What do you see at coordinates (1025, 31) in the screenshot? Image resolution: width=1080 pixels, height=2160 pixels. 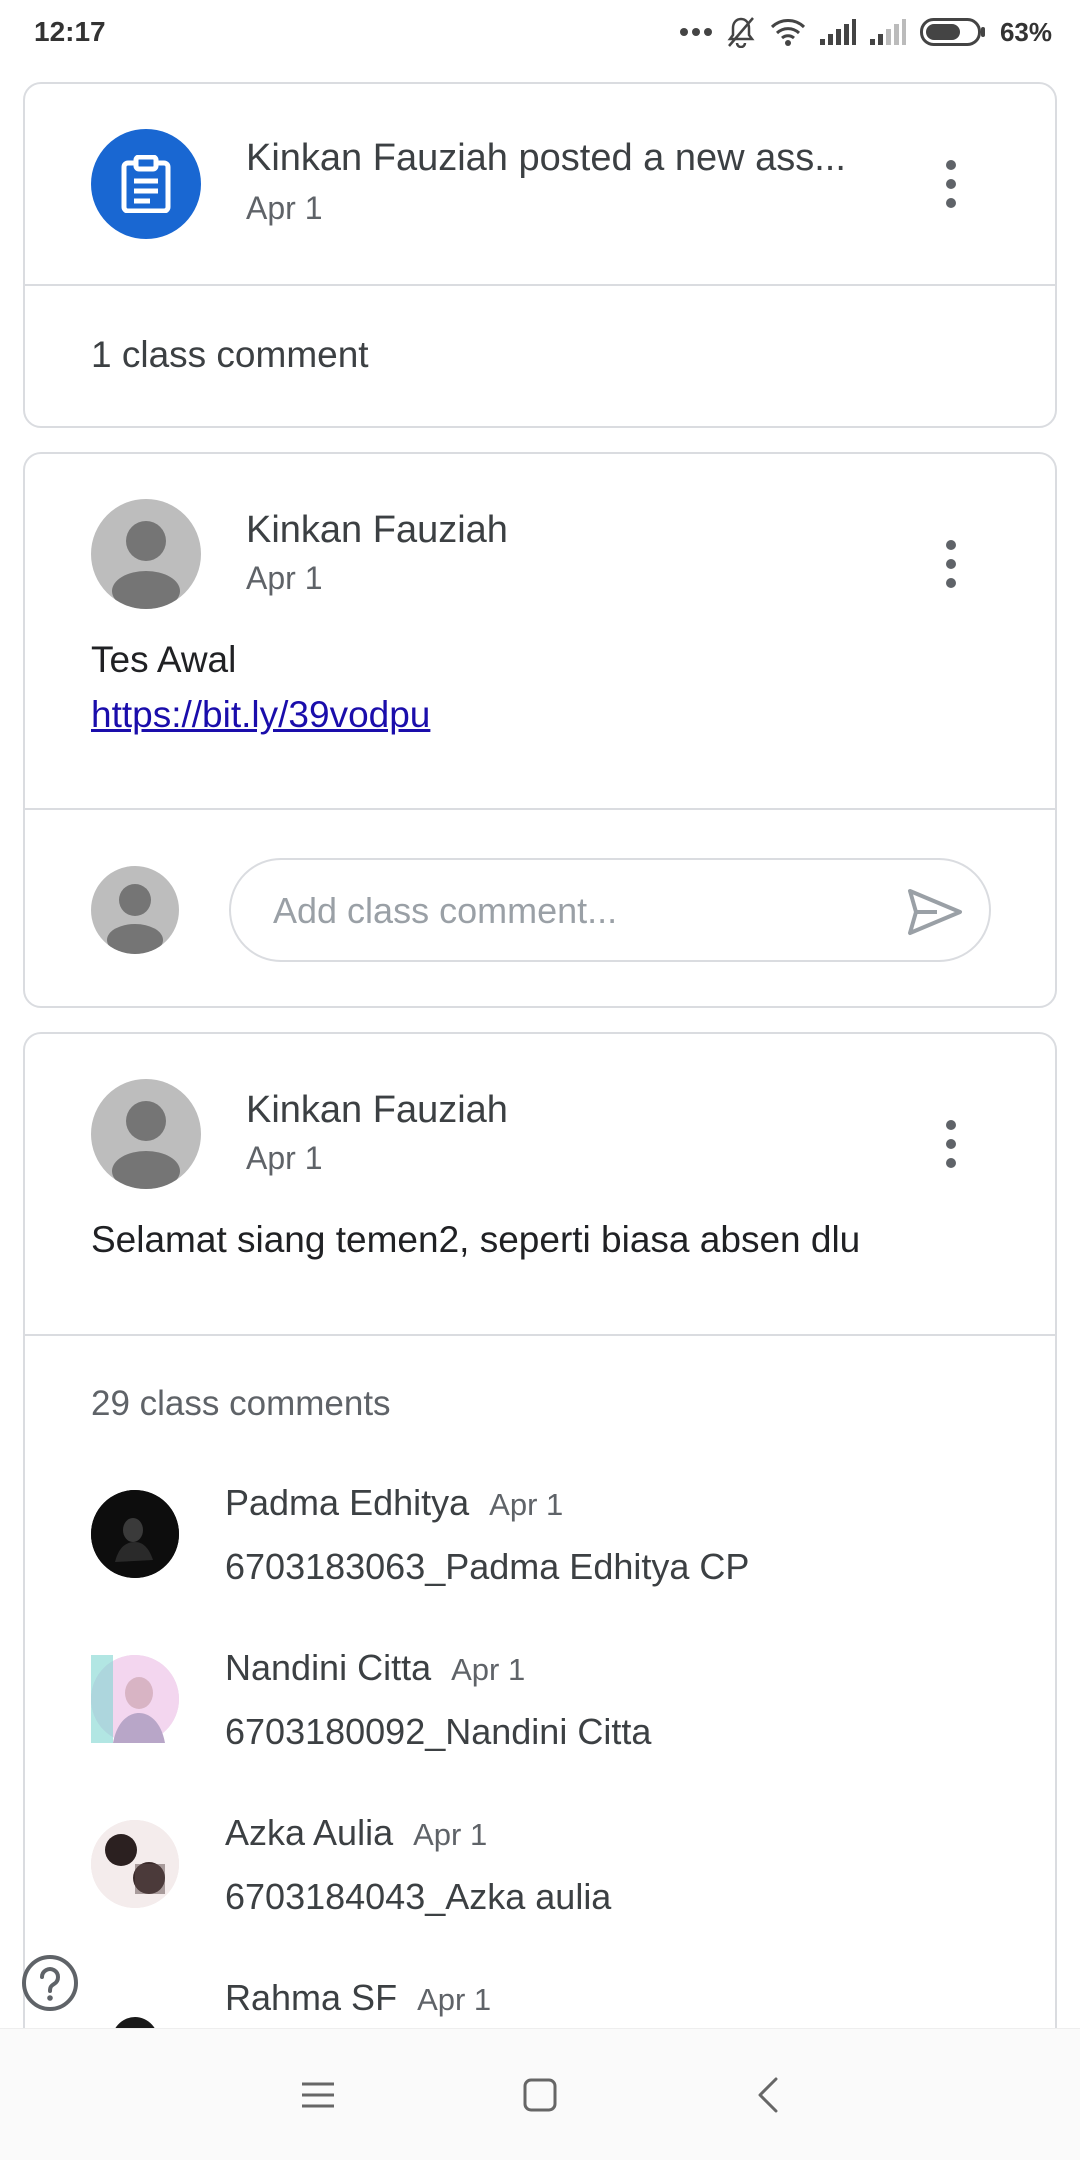 I see `battery-percent: 63%` at bounding box center [1025, 31].